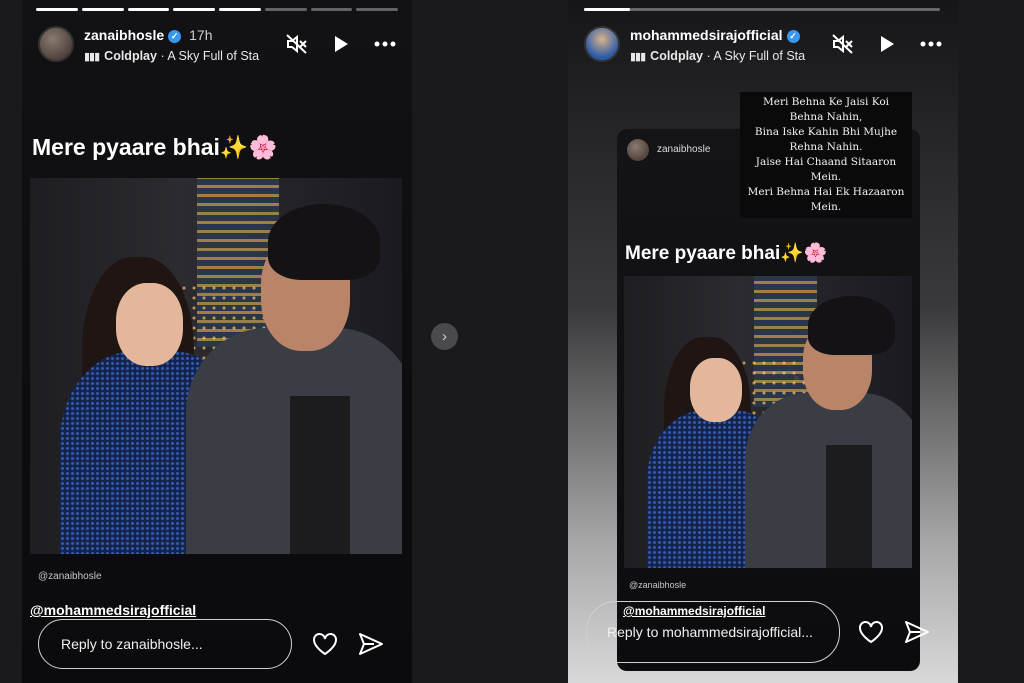 Image resolution: width=1024 pixels, height=683 pixels. I want to click on lyric-line: Rehna Nahin., so click(826, 147).